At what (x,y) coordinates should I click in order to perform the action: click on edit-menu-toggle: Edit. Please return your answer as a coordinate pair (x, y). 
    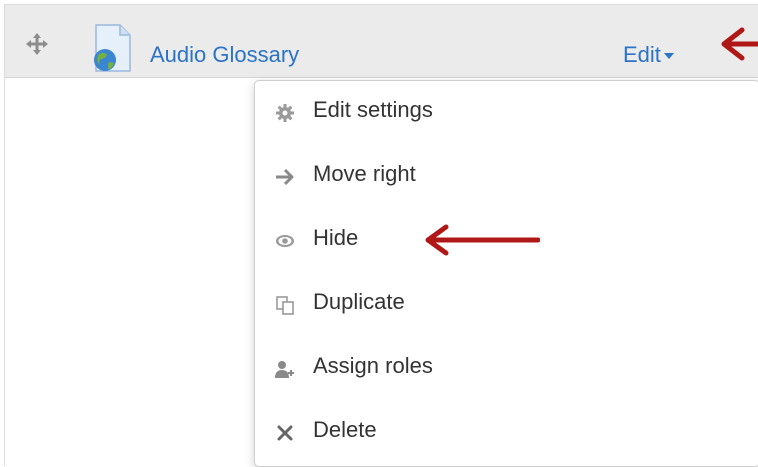
    Looking at the image, I should click on (648, 55).